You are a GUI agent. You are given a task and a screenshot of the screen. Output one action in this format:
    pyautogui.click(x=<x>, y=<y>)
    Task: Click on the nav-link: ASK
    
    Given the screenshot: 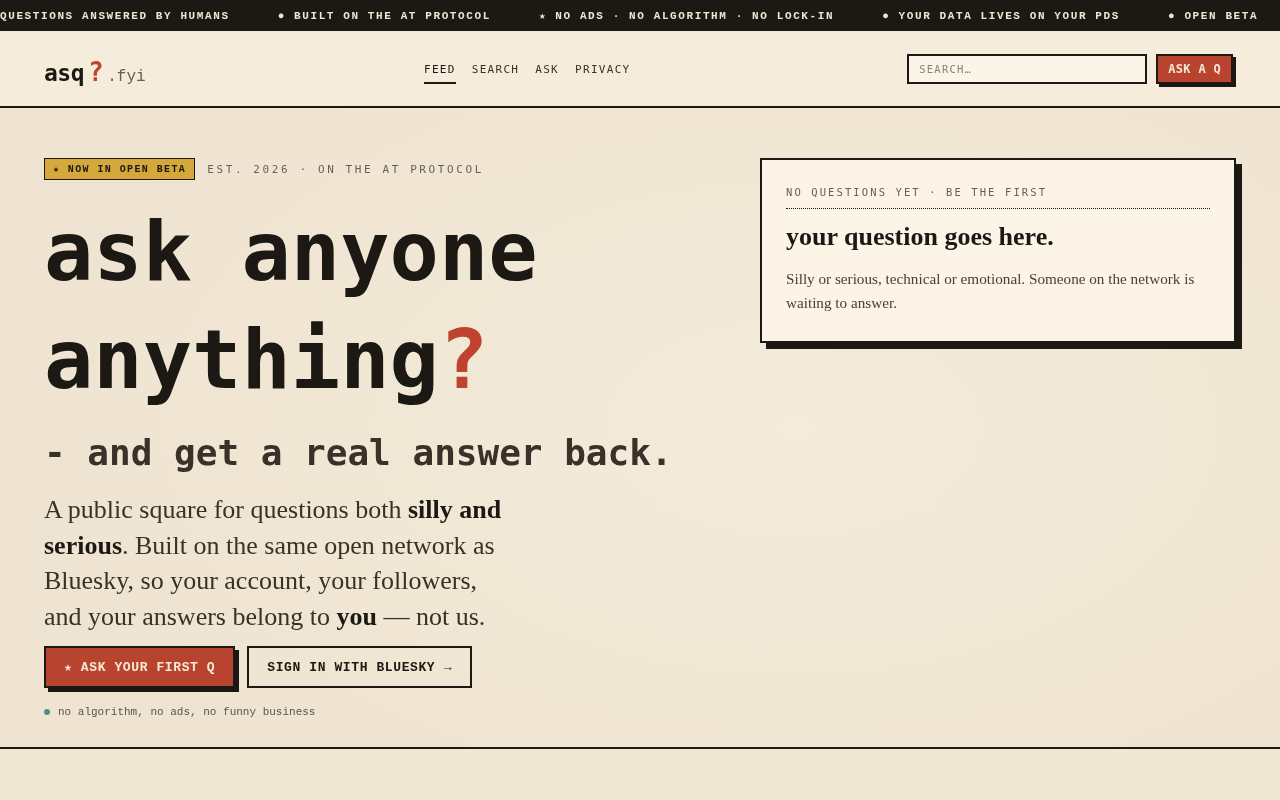 What is the action you would take?
    pyautogui.click(x=547, y=70)
    